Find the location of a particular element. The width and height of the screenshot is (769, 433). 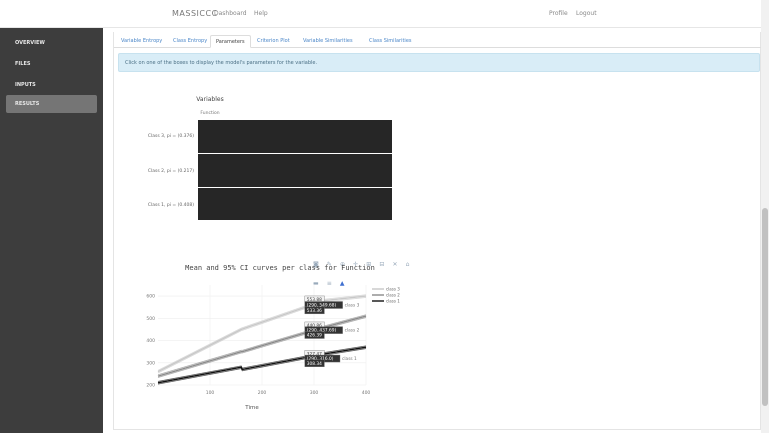

x-tick-label: 100 is located at coordinates (210, 393).